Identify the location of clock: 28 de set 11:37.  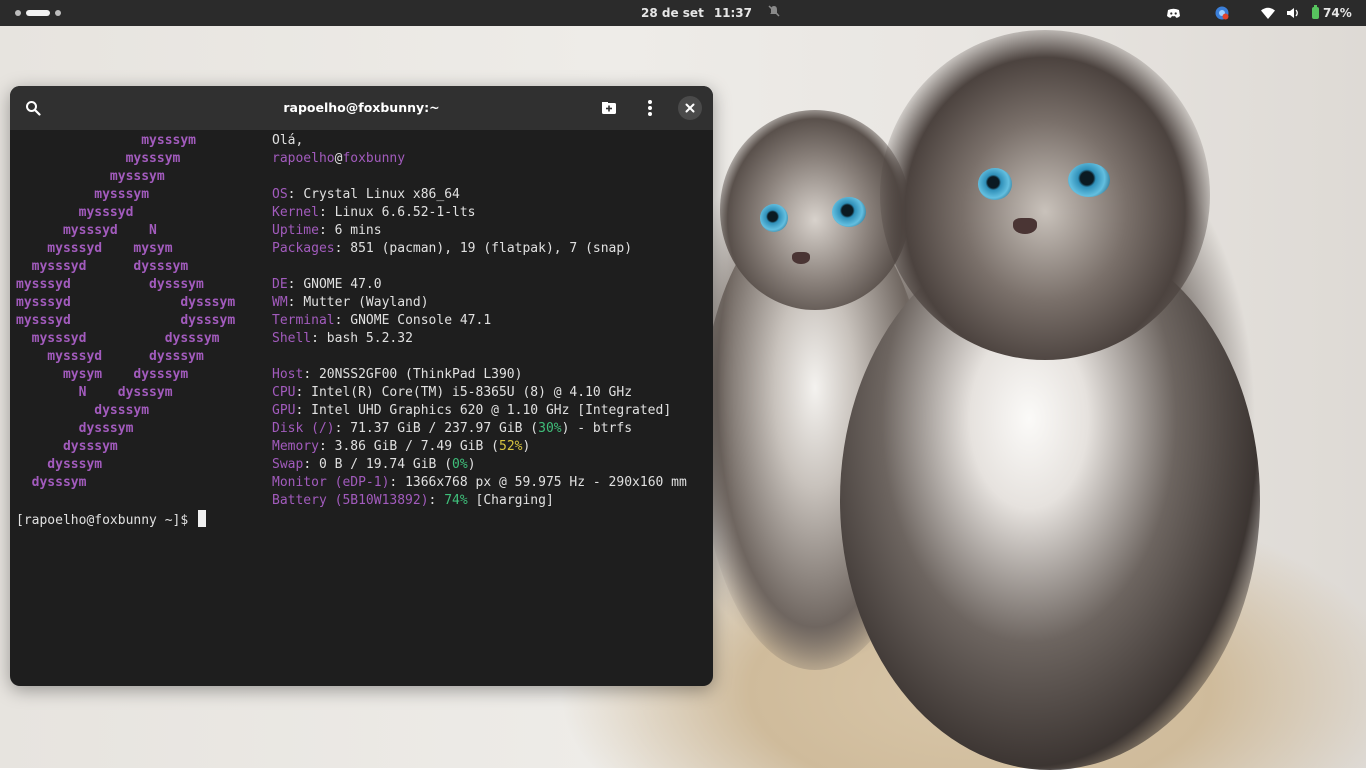
(710, 13).